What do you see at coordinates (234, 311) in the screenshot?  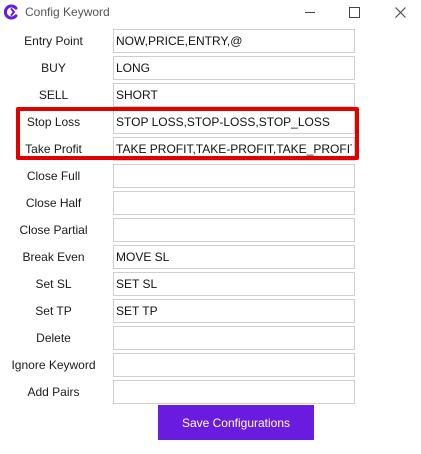 I see `set-tp-input` at bounding box center [234, 311].